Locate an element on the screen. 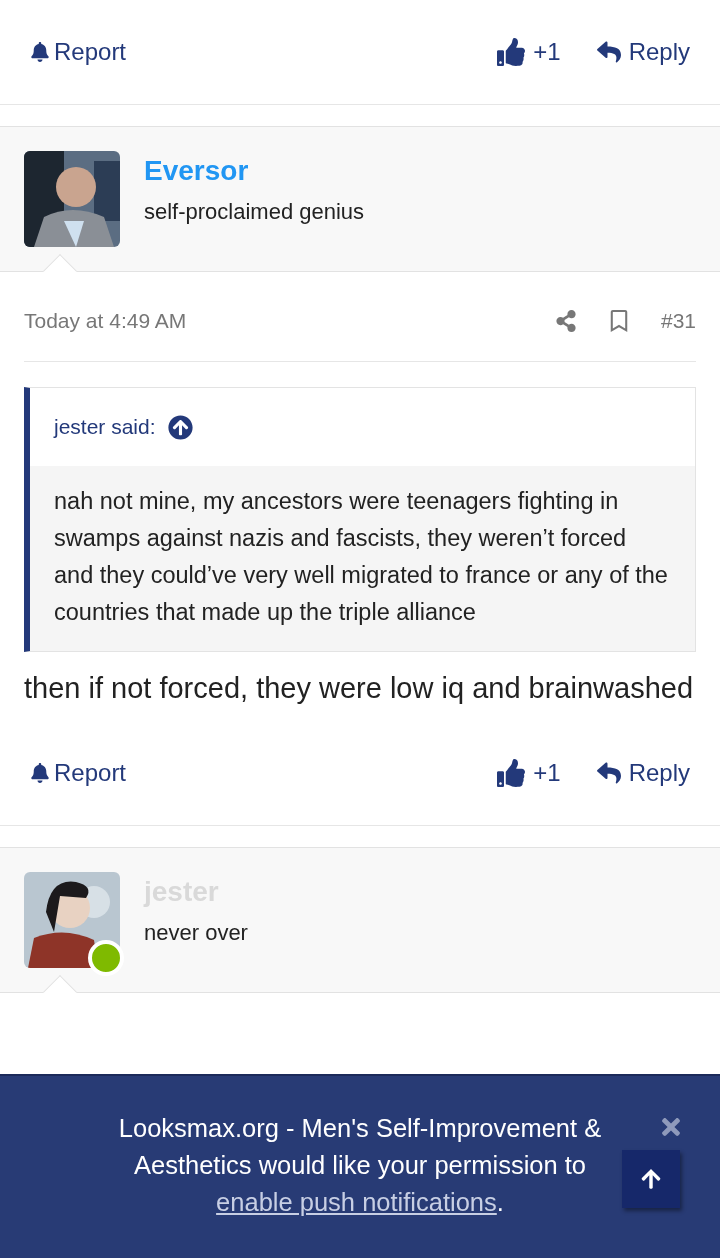  post-number: #31 is located at coordinates (678, 320).